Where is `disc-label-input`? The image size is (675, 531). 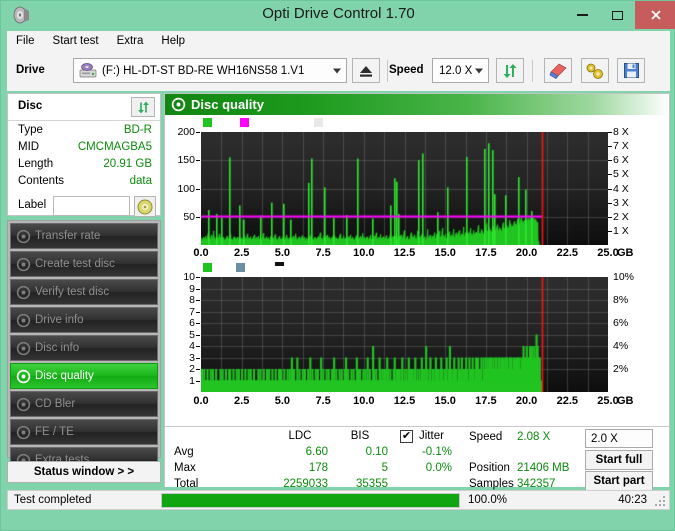
disc-label-input is located at coordinates (91, 206).